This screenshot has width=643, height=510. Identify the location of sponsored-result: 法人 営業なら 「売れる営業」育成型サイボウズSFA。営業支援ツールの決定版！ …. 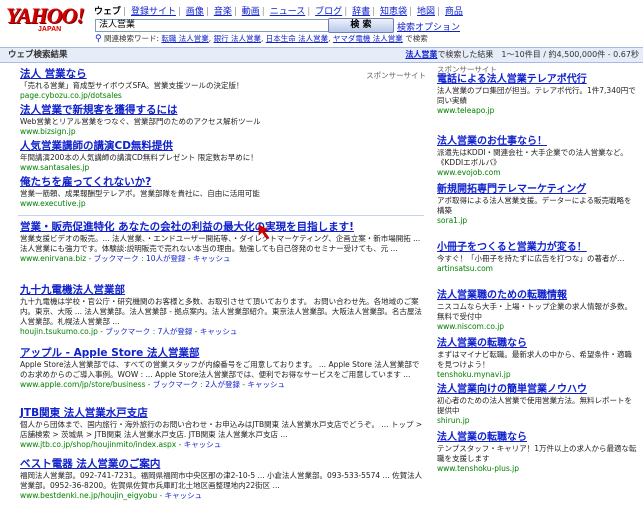
(222, 84).